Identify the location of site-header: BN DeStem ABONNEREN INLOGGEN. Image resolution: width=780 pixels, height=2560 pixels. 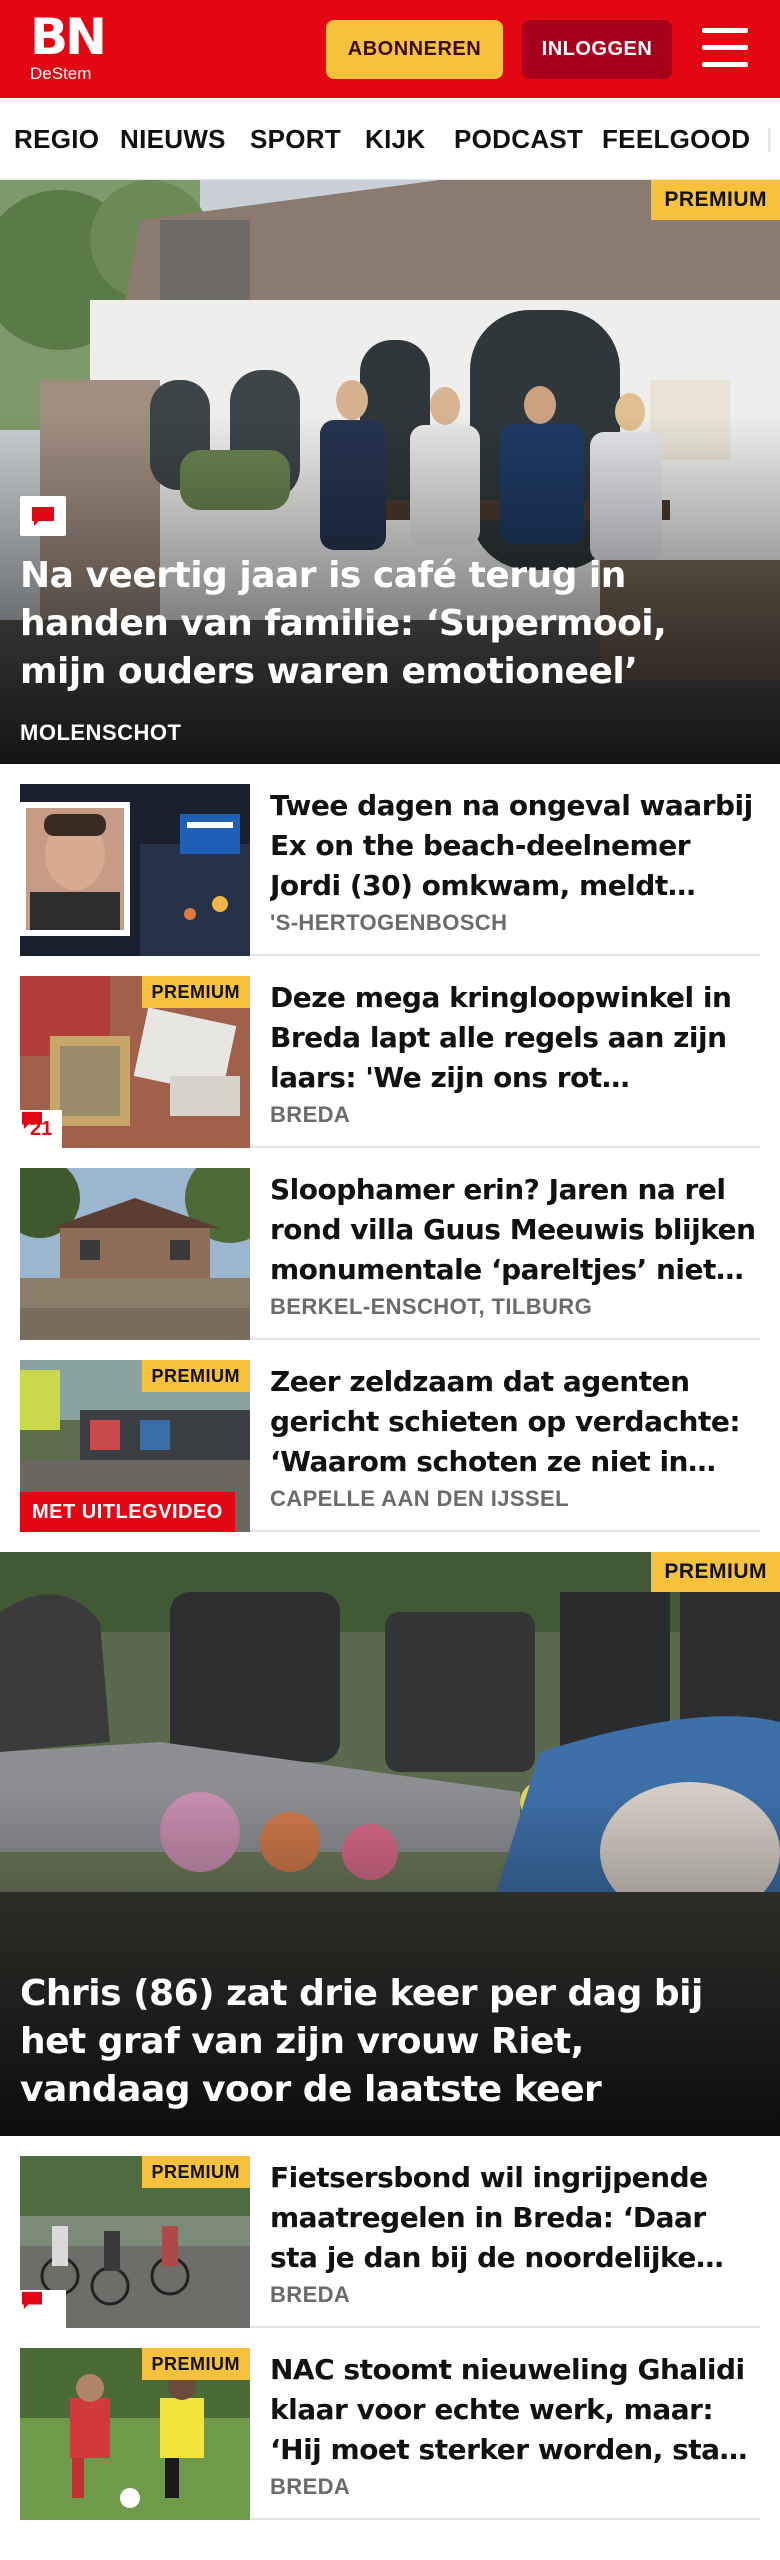
(390, 49).